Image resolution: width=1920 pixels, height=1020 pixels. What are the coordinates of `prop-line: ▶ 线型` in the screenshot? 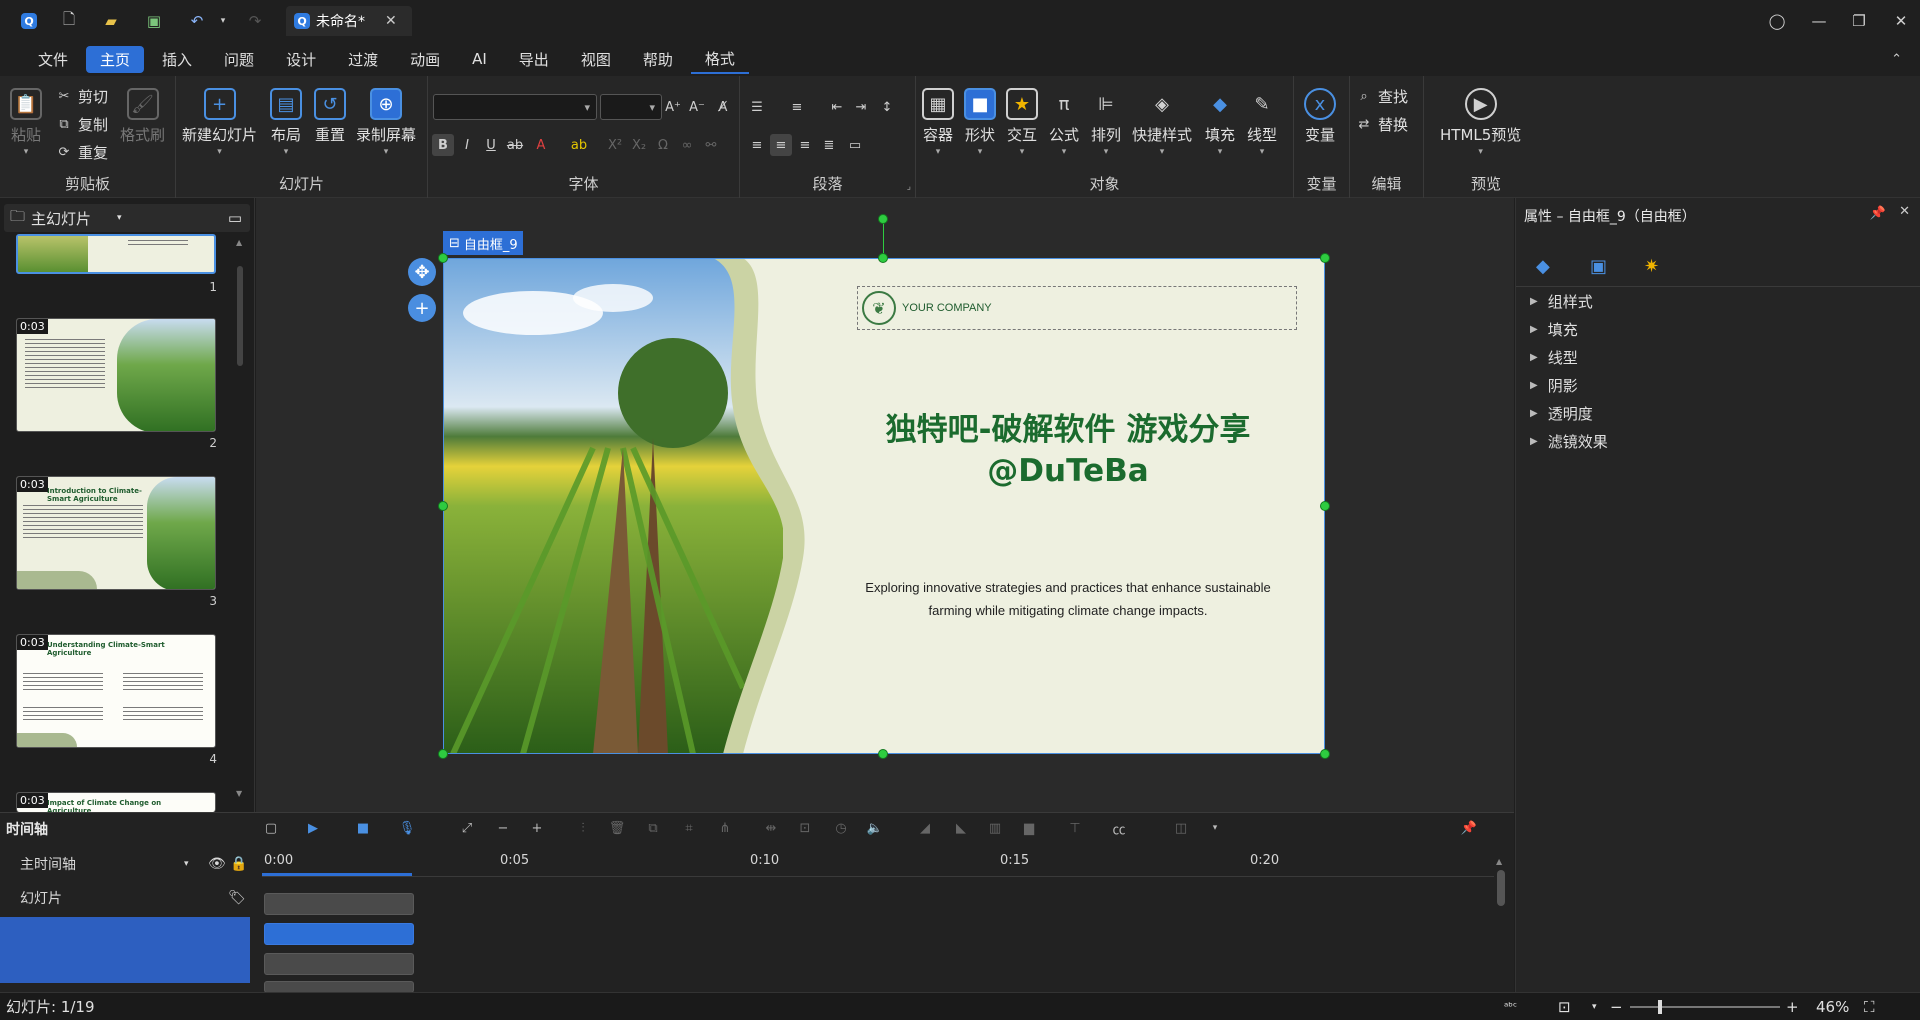 It's located at (1554, 357).